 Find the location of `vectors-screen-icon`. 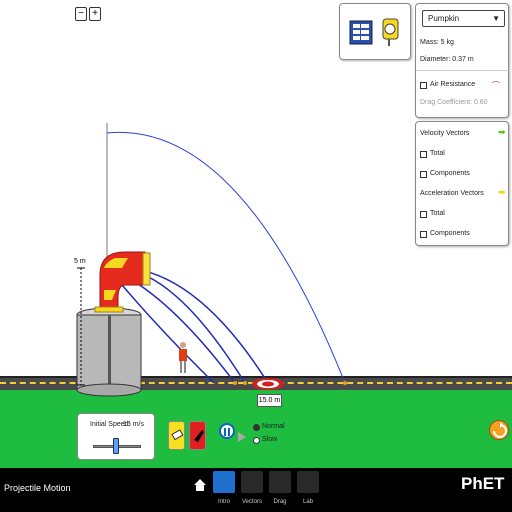

vectors-screen-icon is located at coordinates (252, 482).